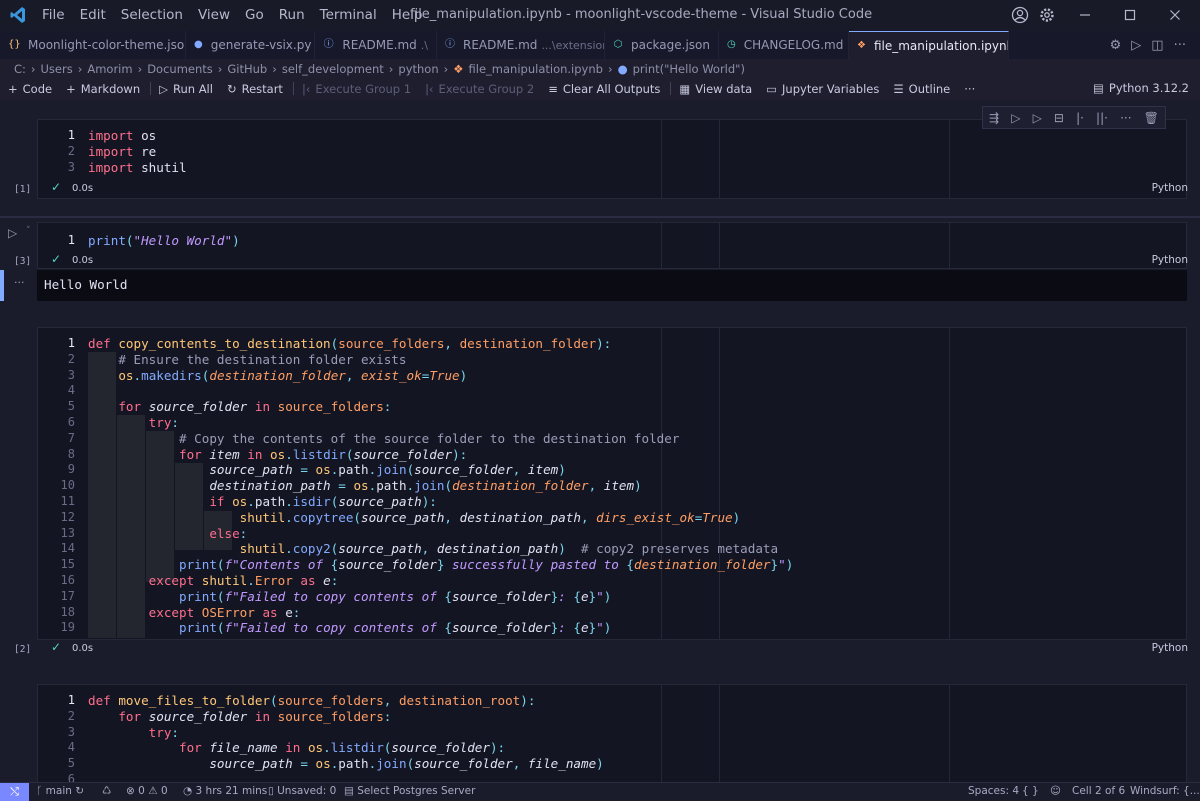  Describe the element at coordinates (93, 15) in the screenshot. I see `menu-edit: Edit` at that location.